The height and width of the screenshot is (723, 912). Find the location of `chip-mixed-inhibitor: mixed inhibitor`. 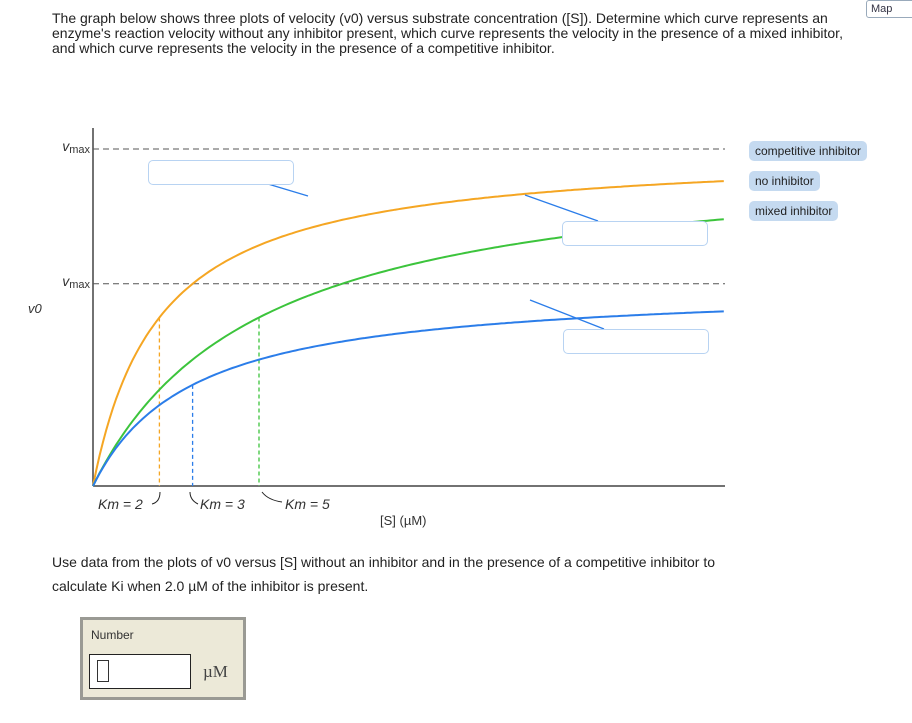

chip-mixed-inhibitor: mixed inhibitor is located at coordinates (794, 211).